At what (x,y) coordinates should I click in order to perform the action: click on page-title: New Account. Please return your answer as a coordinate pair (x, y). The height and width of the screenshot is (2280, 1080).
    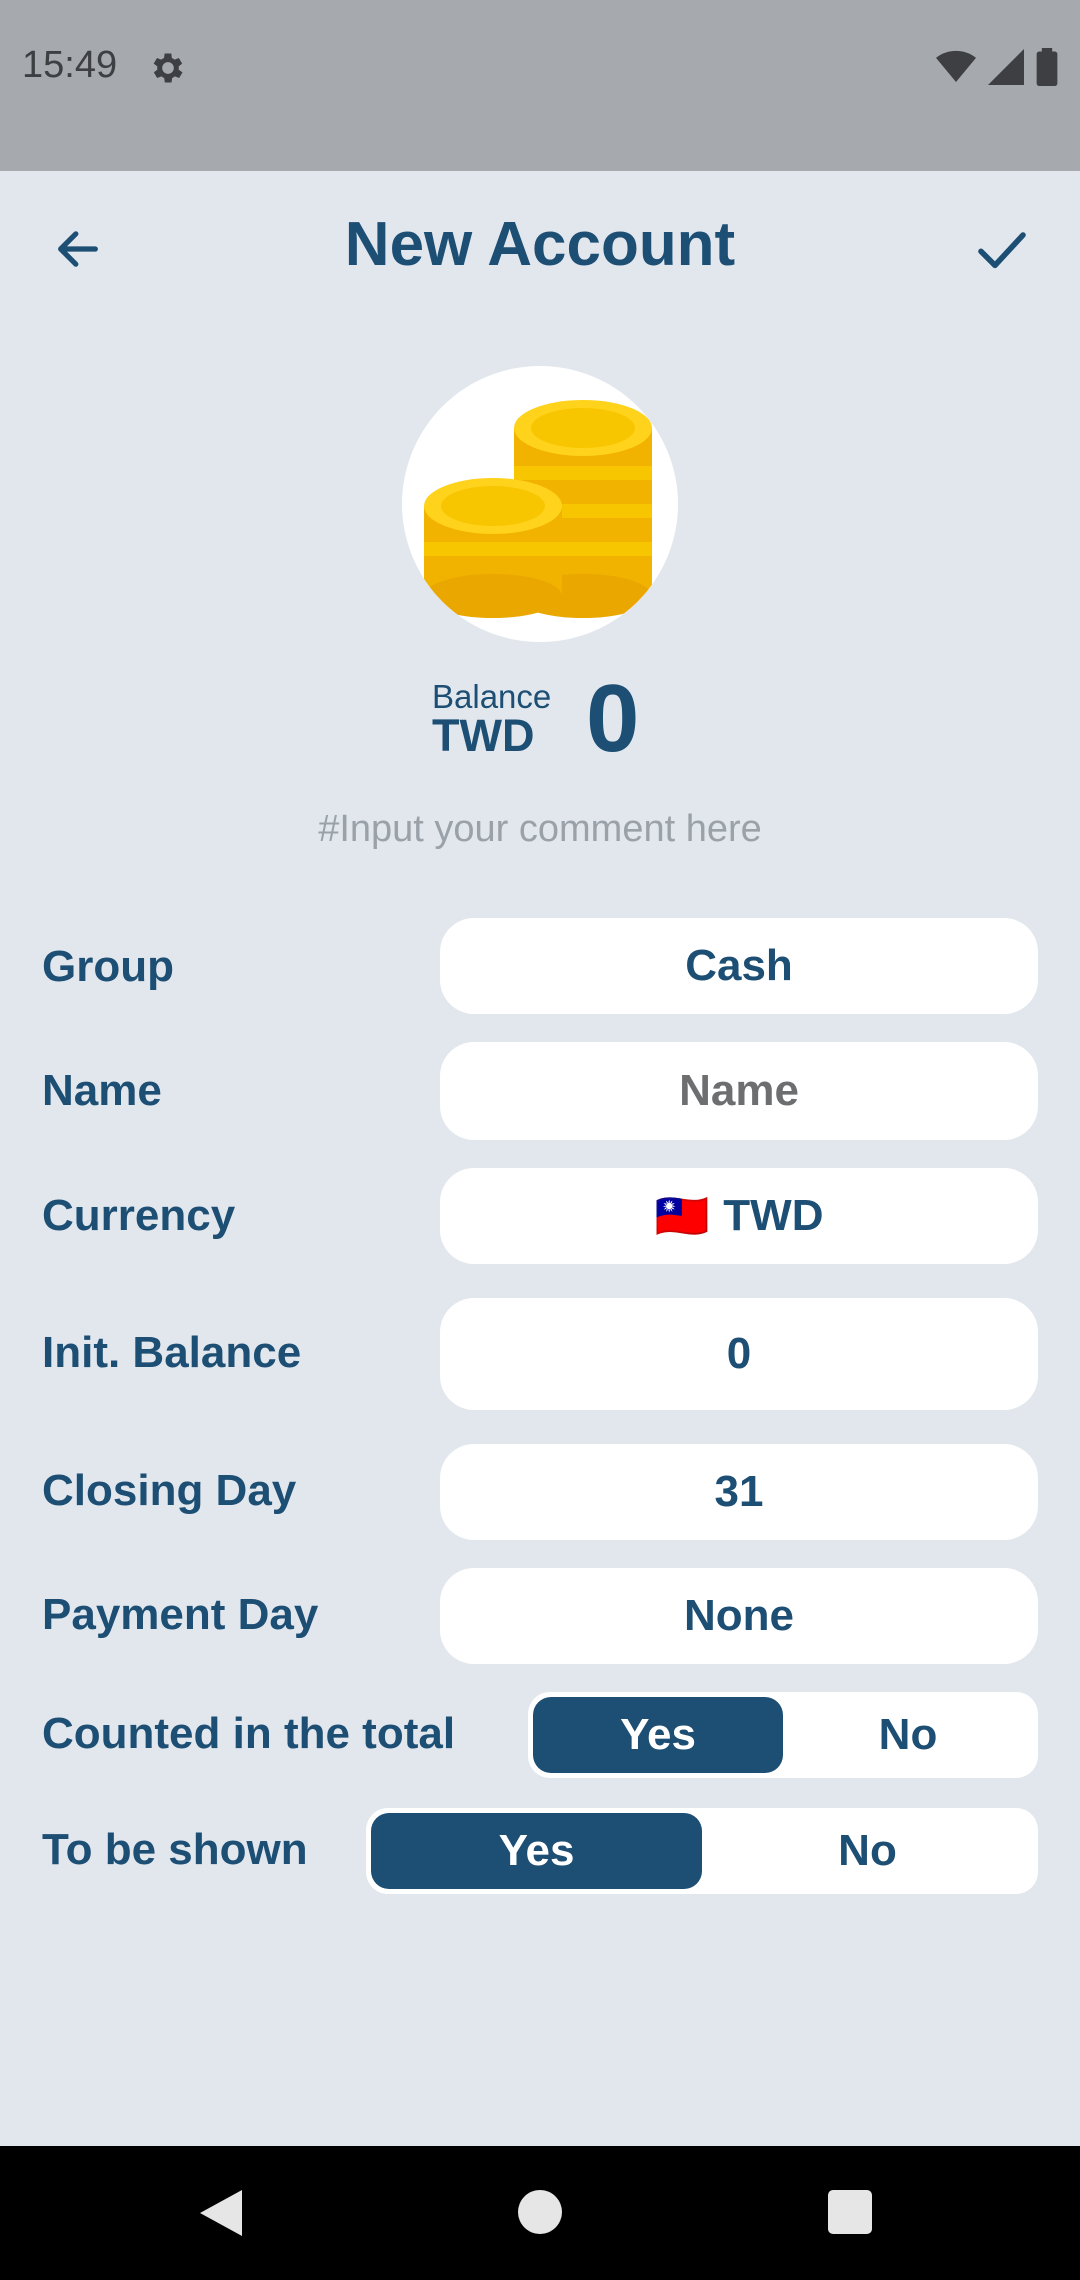
    Looking at the image, I should click on (540, 244).